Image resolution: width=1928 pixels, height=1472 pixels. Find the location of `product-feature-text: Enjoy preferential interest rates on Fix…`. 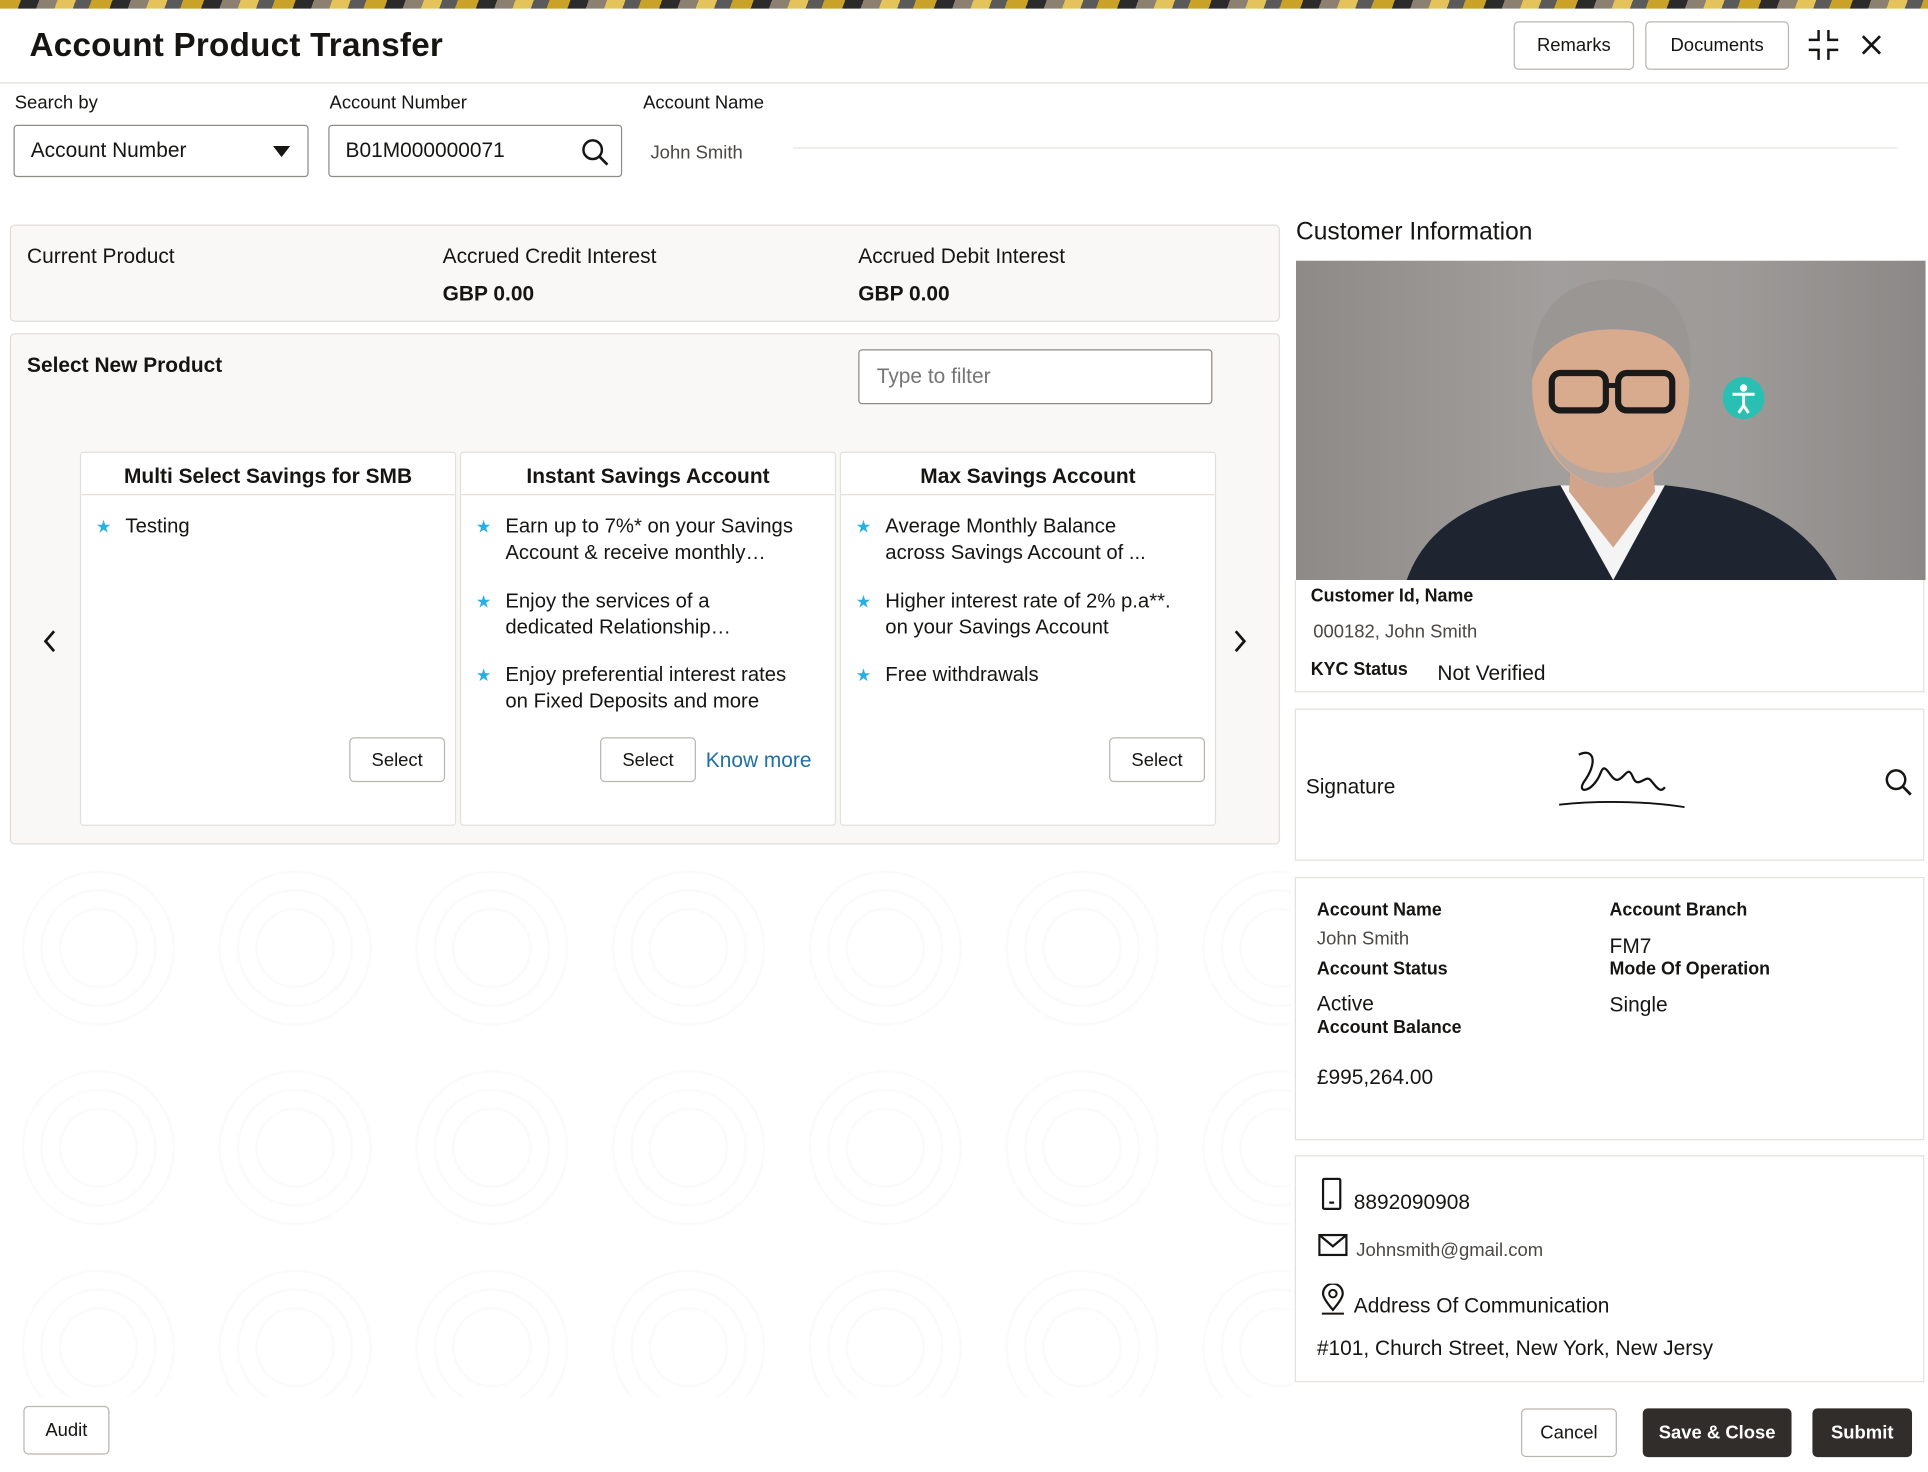

product-feature-text: Enjoy preferential interest rates on Fix… is located at coordinates (646, 688).